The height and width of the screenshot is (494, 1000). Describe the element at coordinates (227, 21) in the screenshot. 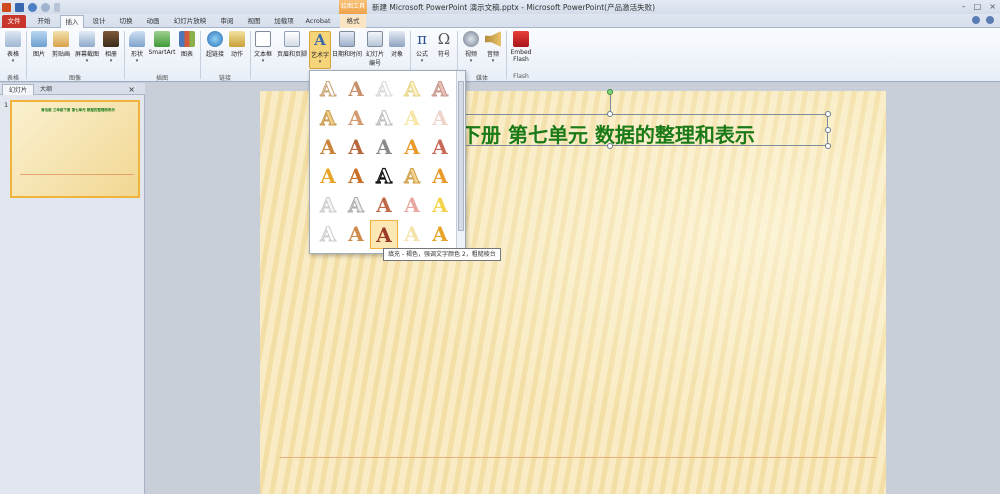

I see `tab-review: 审阅` at that location.